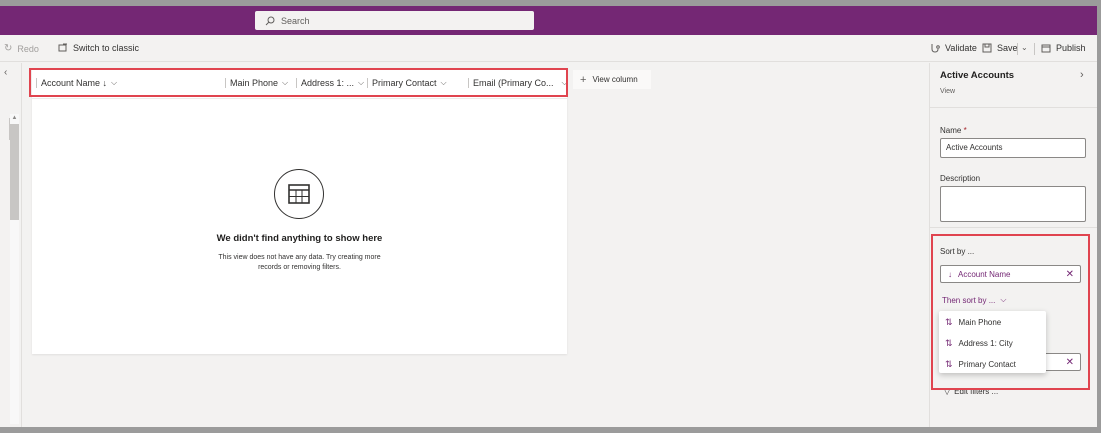 This screenshot has width=1101, height=433. Describe the element at coordinates (1046, 48) in the screenshot. I see `publish-icon` at that location.